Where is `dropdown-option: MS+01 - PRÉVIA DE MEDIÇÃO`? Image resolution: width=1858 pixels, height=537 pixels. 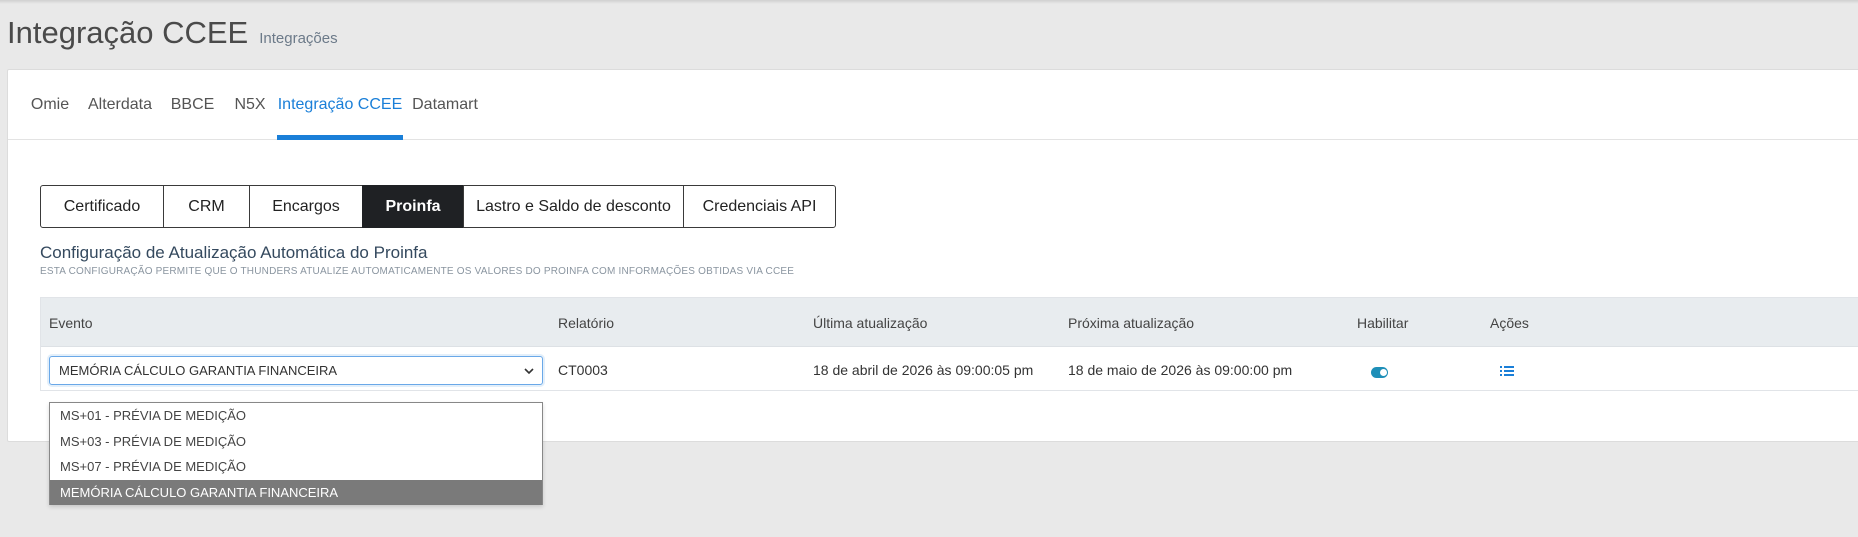 dropdown-option: MS+01 - PRÉVIA DE MEDIÇÃO is located at coordinates (296, 416).